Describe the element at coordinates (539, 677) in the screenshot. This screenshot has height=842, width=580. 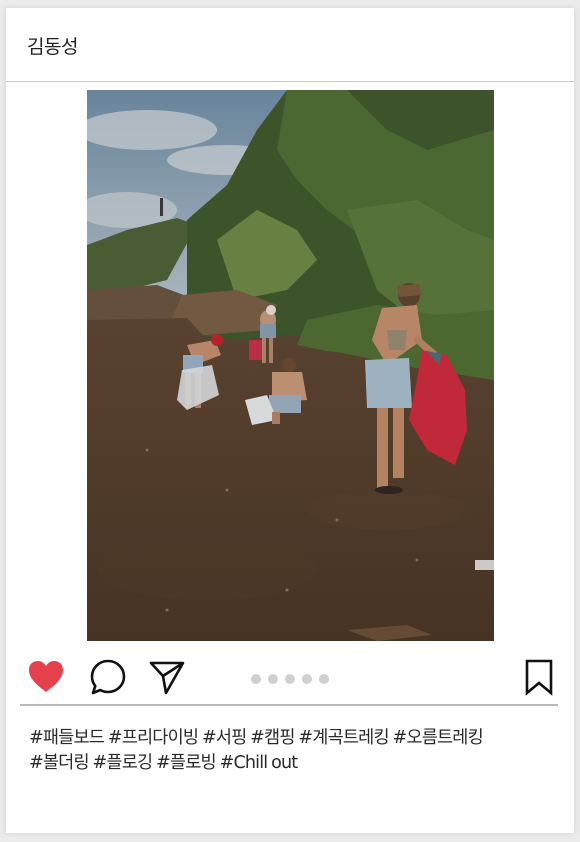
I see `bookmark-icon` at that location.